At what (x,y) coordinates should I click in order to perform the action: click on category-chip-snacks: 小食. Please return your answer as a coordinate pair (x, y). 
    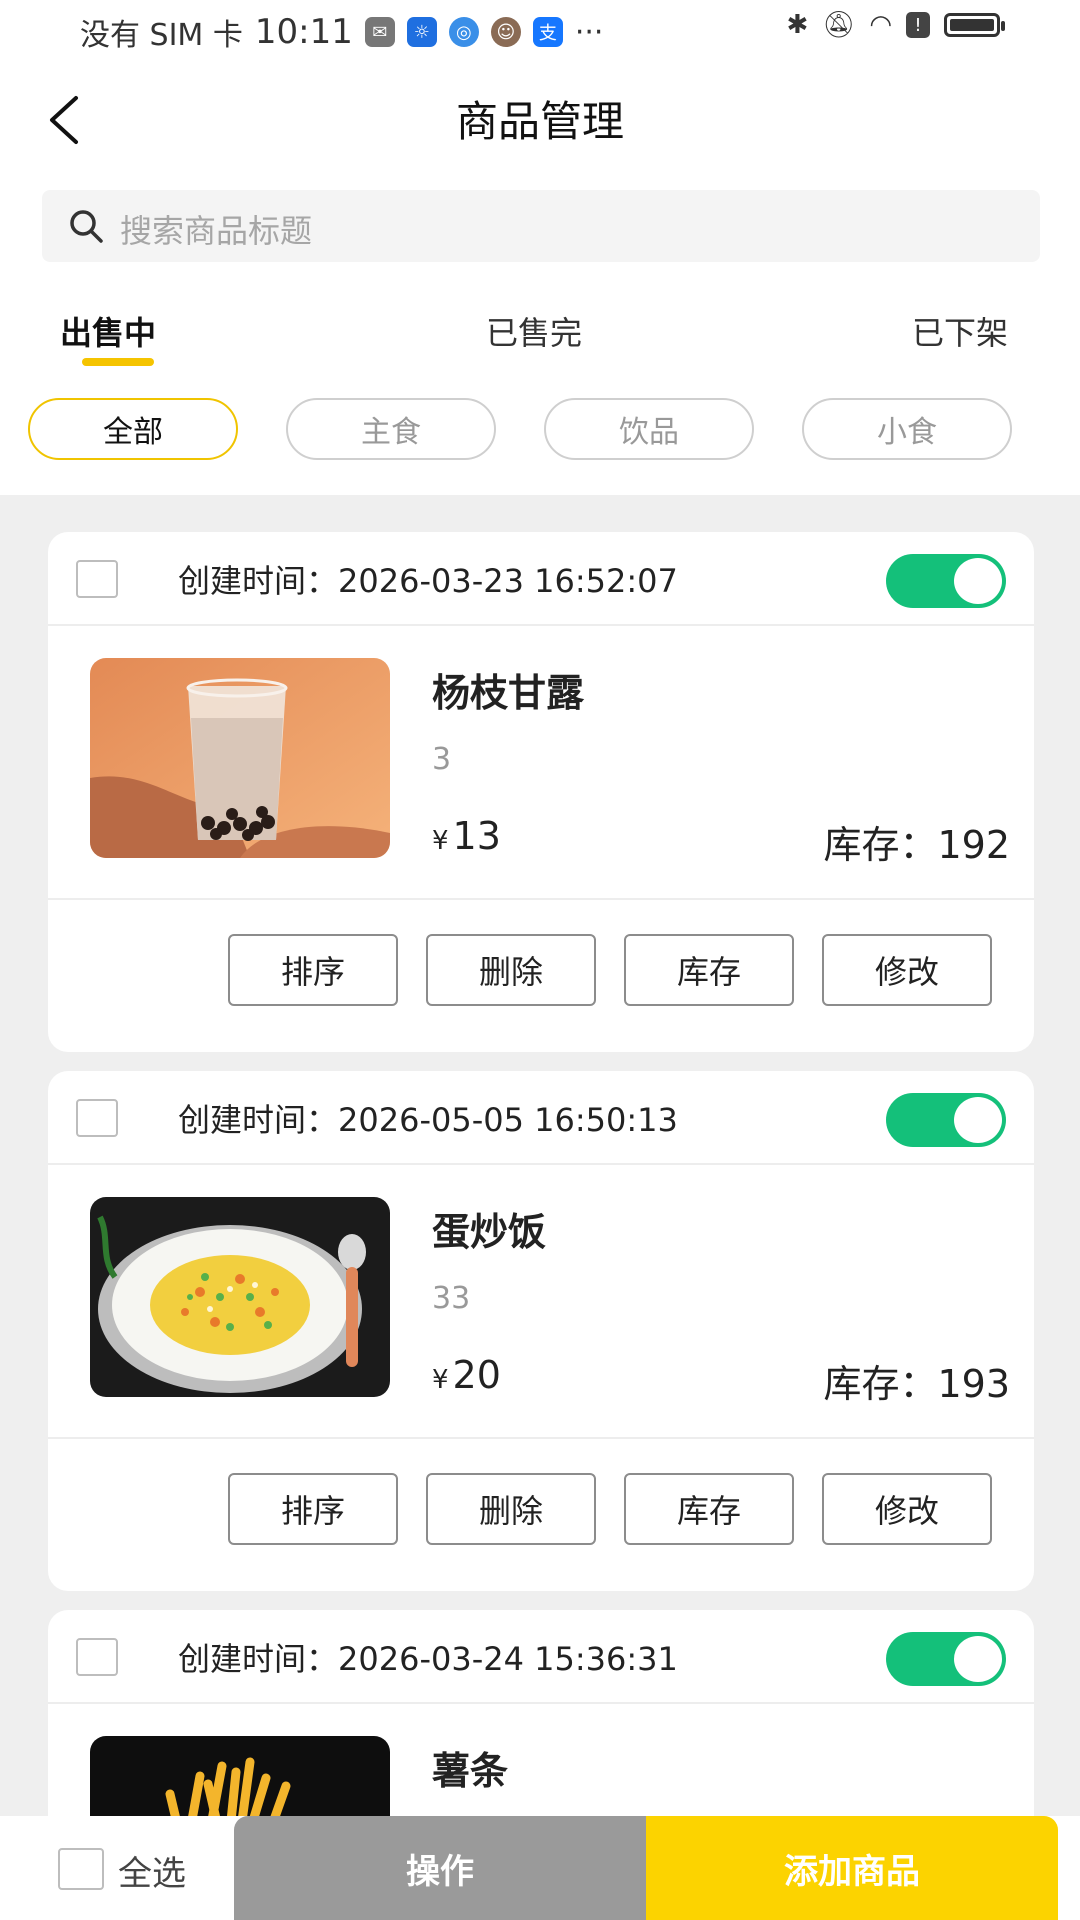
    Looking at the image, I should click on (907, 429).